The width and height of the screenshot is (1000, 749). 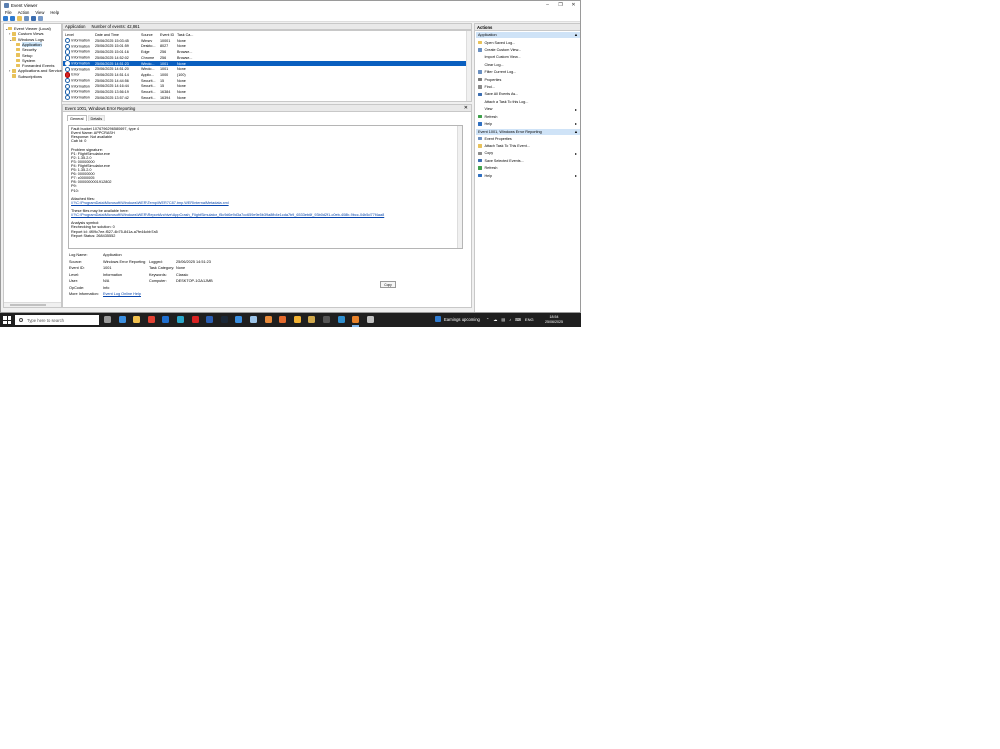 What do you see at coordinates (560, 5) in the screenshot?
I see `maximize-button: ❐` at bounding box center [560, 5].